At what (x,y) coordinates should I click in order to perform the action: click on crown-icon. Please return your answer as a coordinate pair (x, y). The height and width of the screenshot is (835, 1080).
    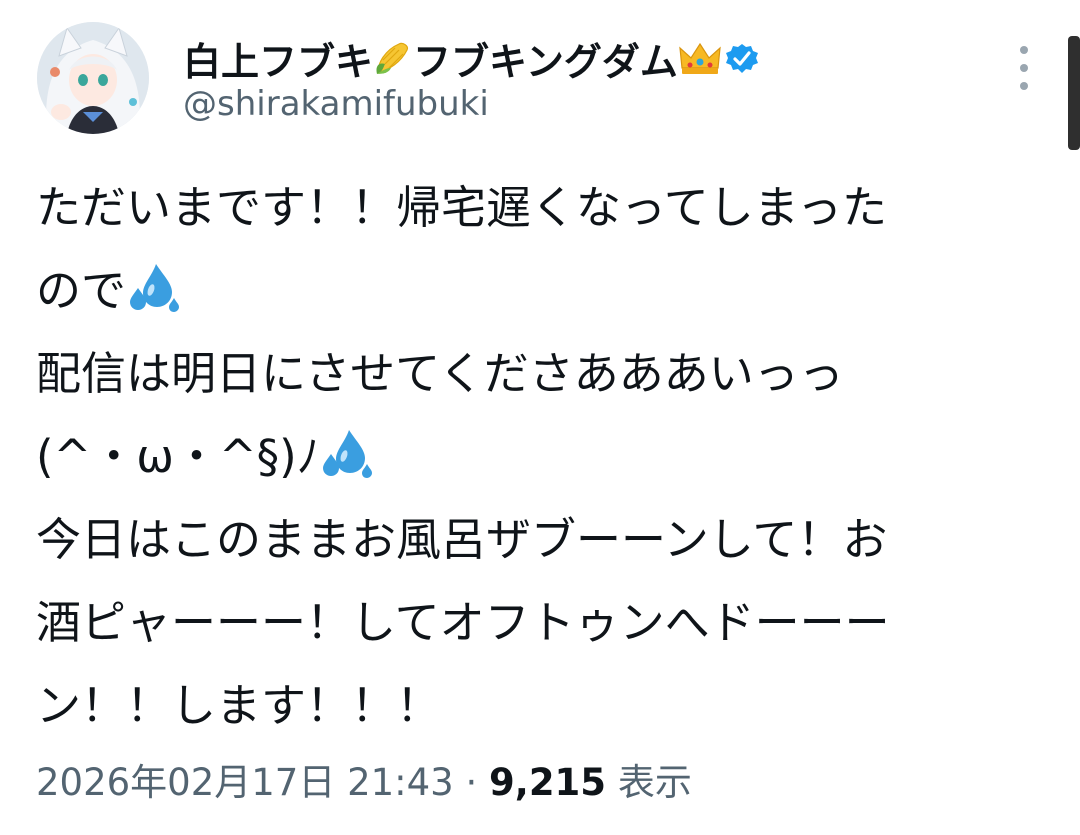
    Looking at the image, I should click on (699, 58).